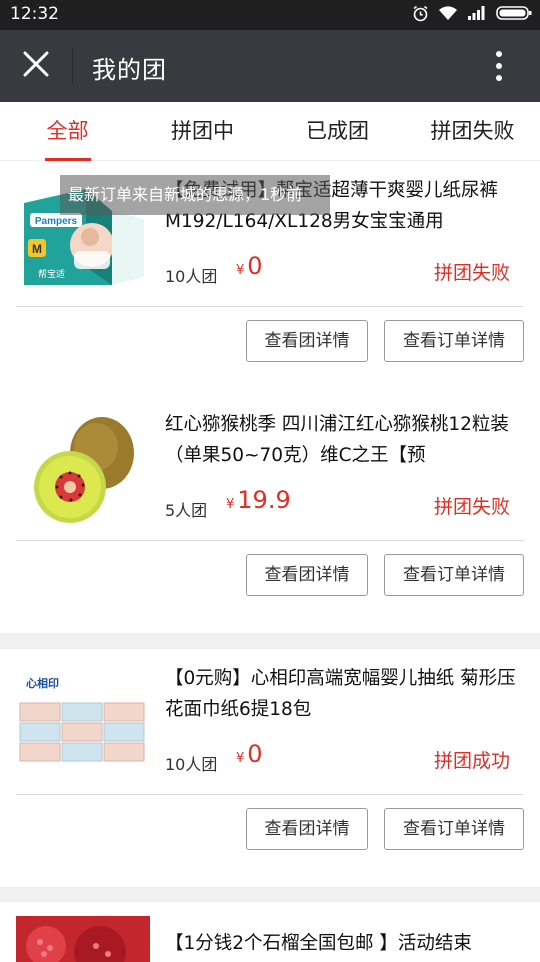 This screenshot has width=540, height=962. I want to click on page-title: 我的团, so click(129, 70).